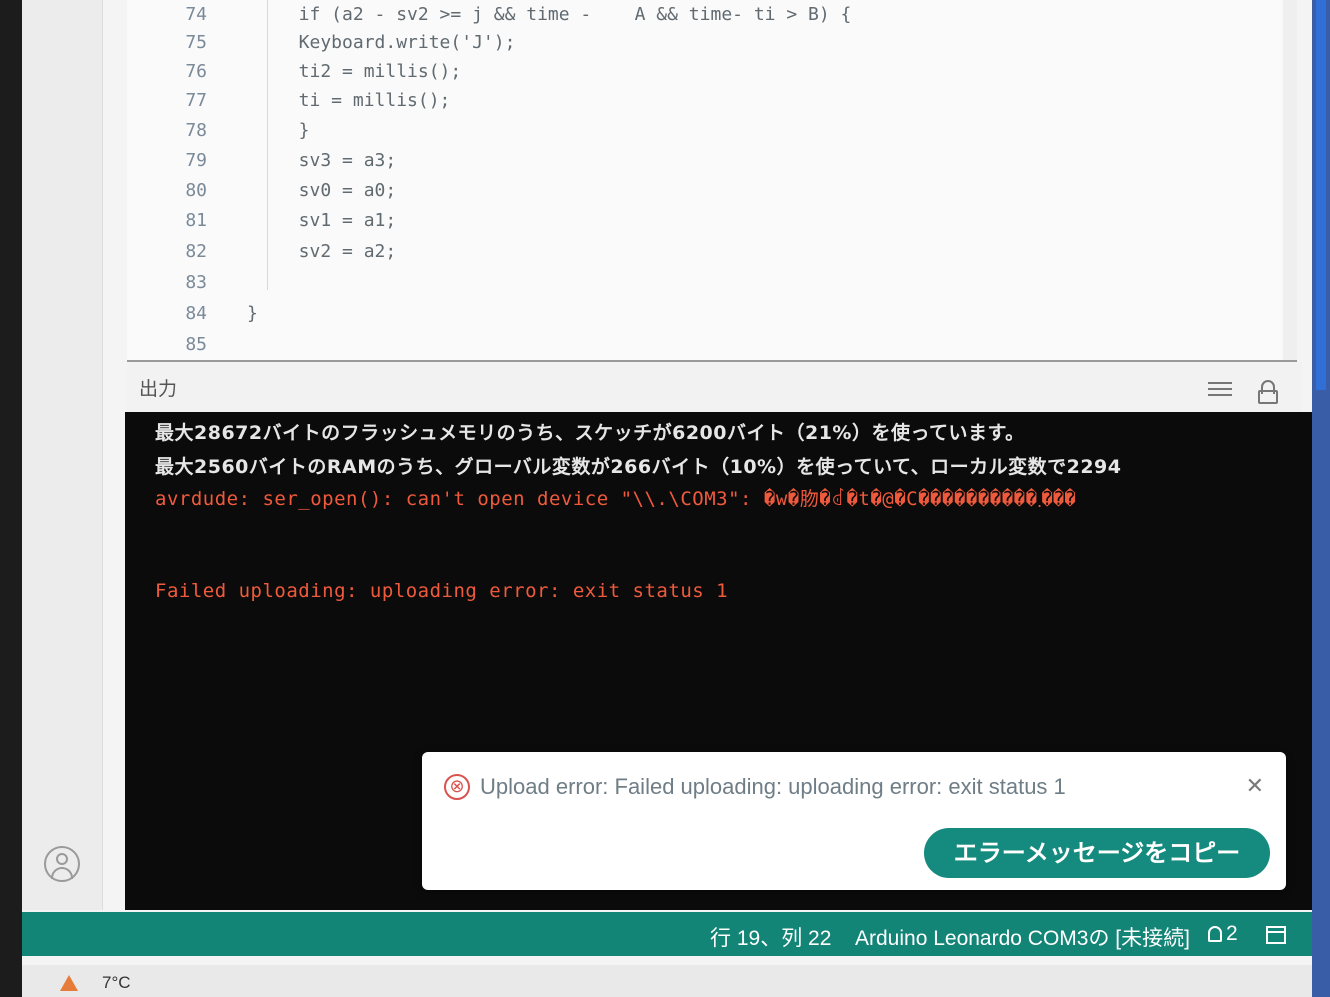  Describe the element at coordinates (667, 934) in the screenshot. I see `status-bar: 行 19、列 22 Arduino Leonardo COM3の [未接続] 2` at that location.